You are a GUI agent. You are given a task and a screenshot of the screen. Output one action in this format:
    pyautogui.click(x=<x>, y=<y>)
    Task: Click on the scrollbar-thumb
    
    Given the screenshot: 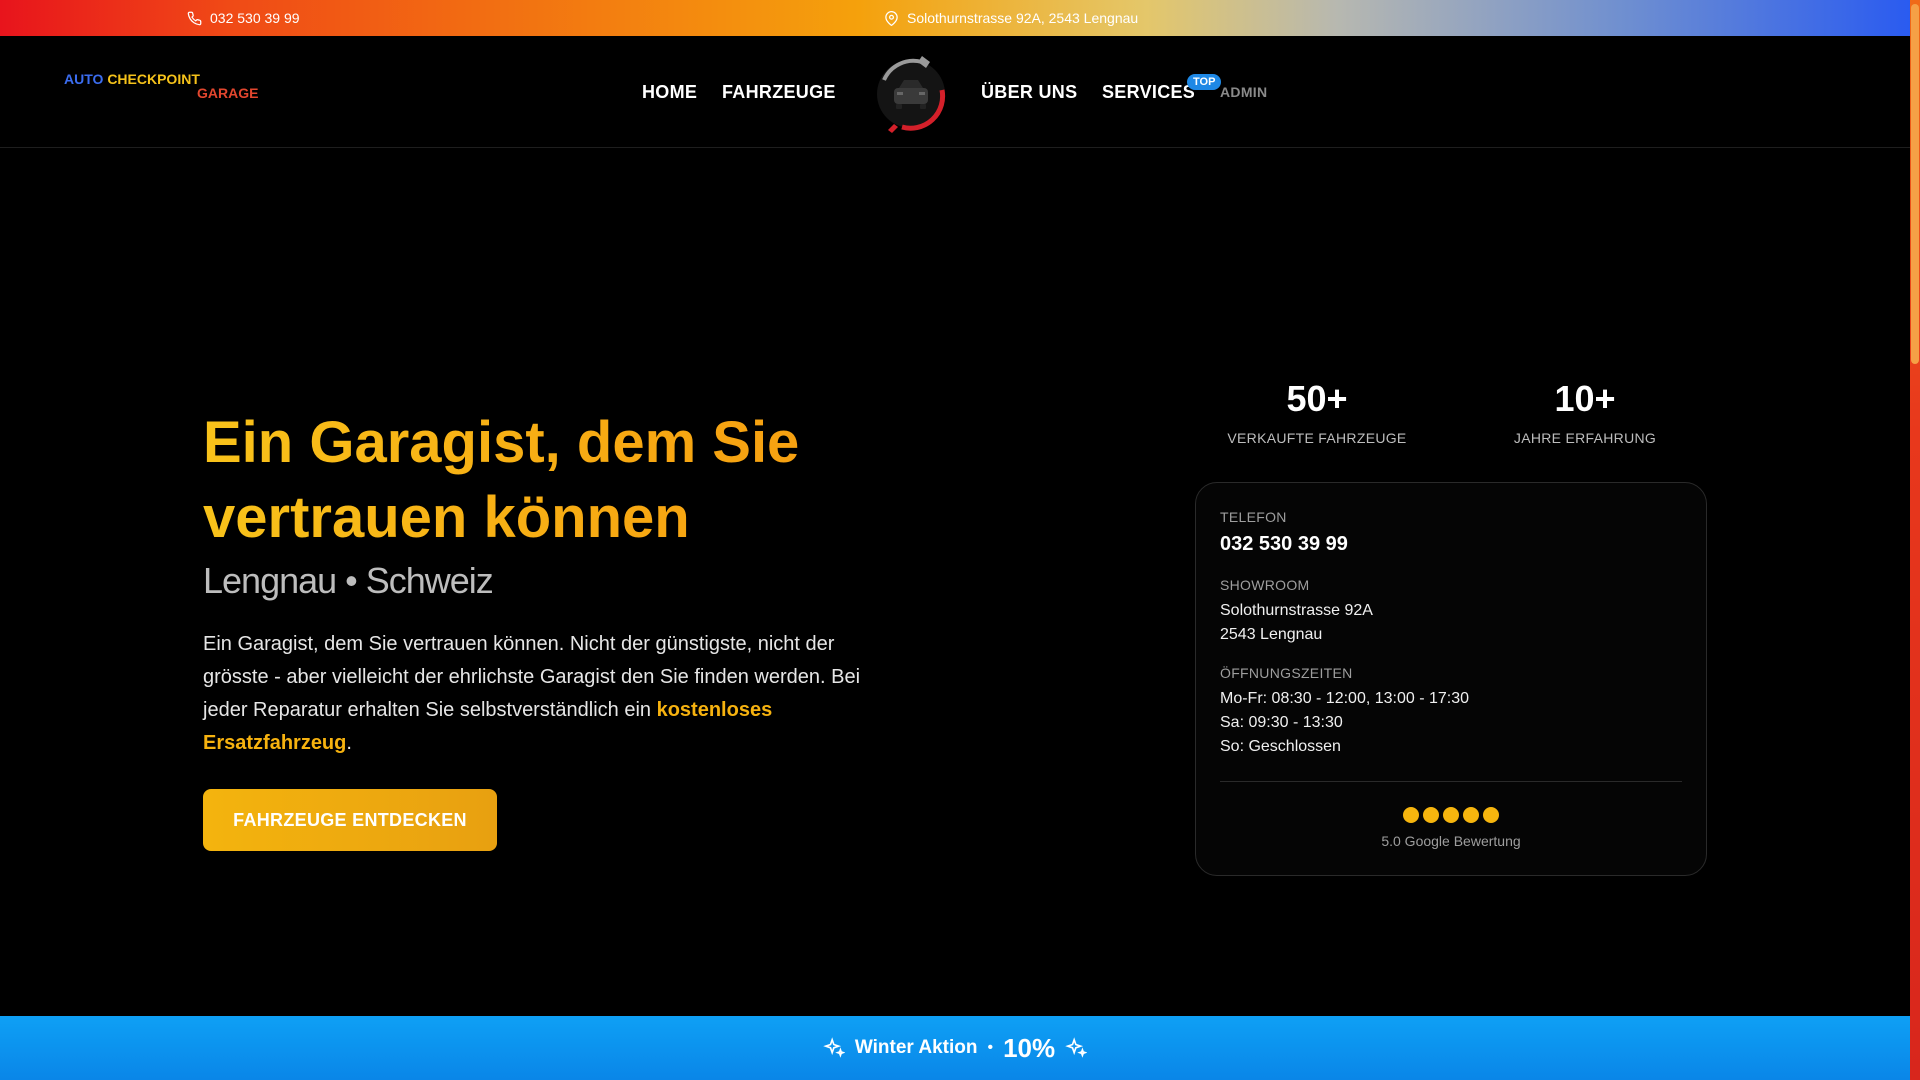 What is the action you would take?
    pyautogui.click(x=1915, y=184)
    